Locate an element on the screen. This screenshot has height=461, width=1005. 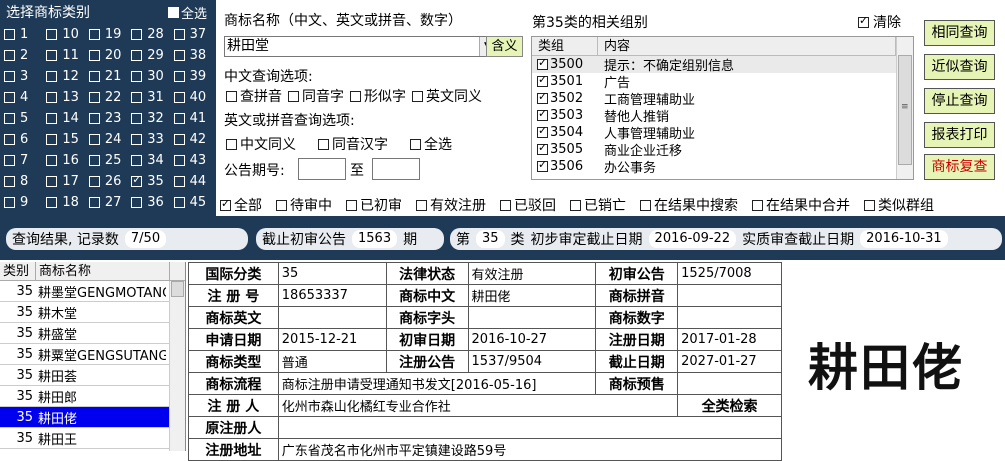
category-option: 15 is located at coordinates (67, 139).